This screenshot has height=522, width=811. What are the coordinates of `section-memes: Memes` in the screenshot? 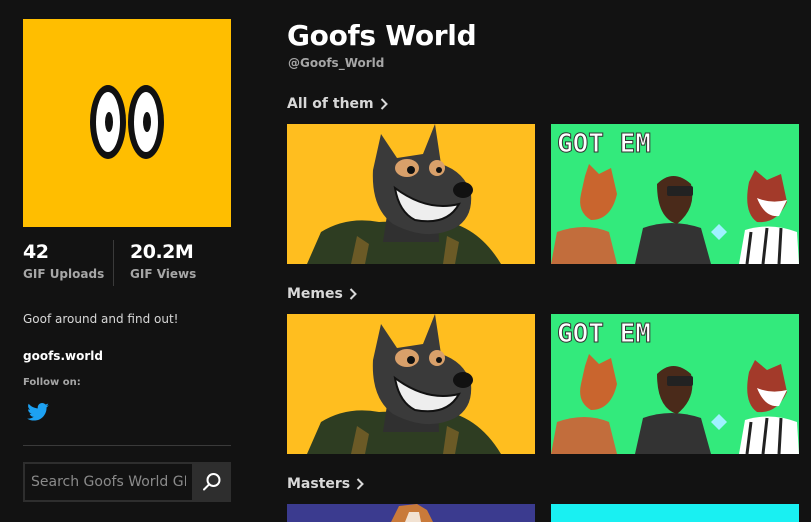 It's located at (322, 294).